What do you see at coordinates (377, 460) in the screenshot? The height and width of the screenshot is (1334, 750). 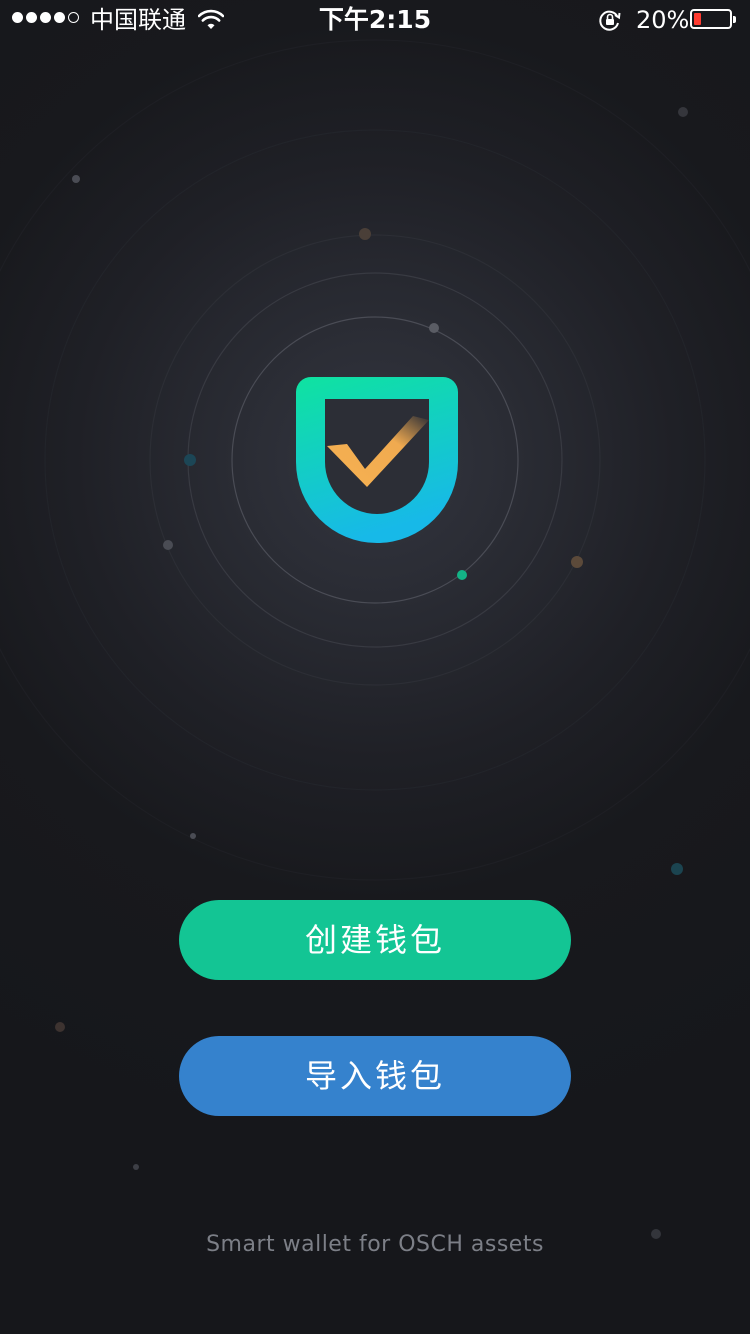 I see `shield-check-icon` at bounding box center [377, 460].